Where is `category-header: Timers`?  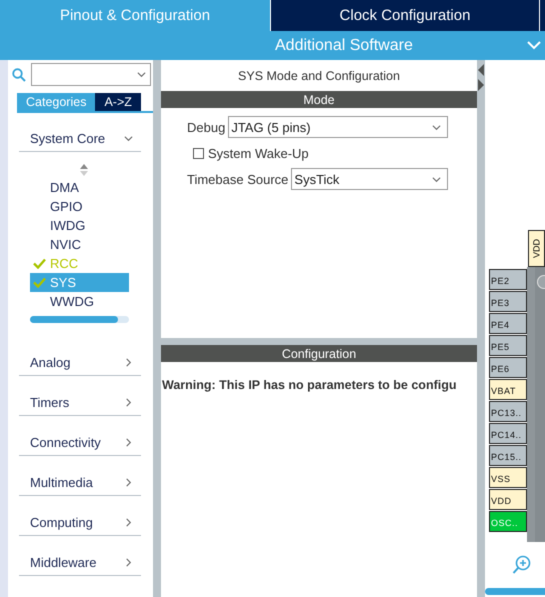
category-header: Timers is located at coordinates (80, 403).